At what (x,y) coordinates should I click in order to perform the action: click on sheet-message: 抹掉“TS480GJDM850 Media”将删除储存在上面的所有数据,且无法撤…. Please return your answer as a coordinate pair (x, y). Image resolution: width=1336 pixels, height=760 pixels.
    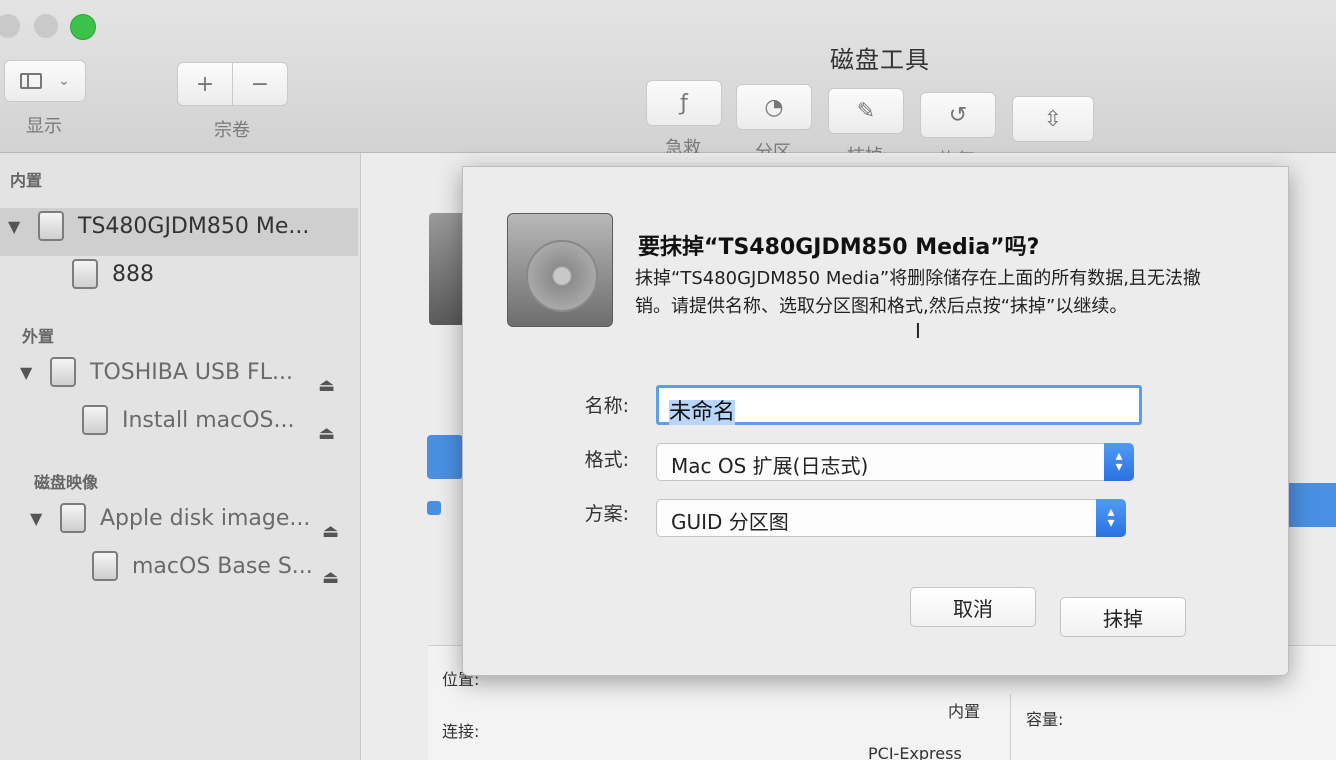
    Looking at the image, I should click on (918, 292).